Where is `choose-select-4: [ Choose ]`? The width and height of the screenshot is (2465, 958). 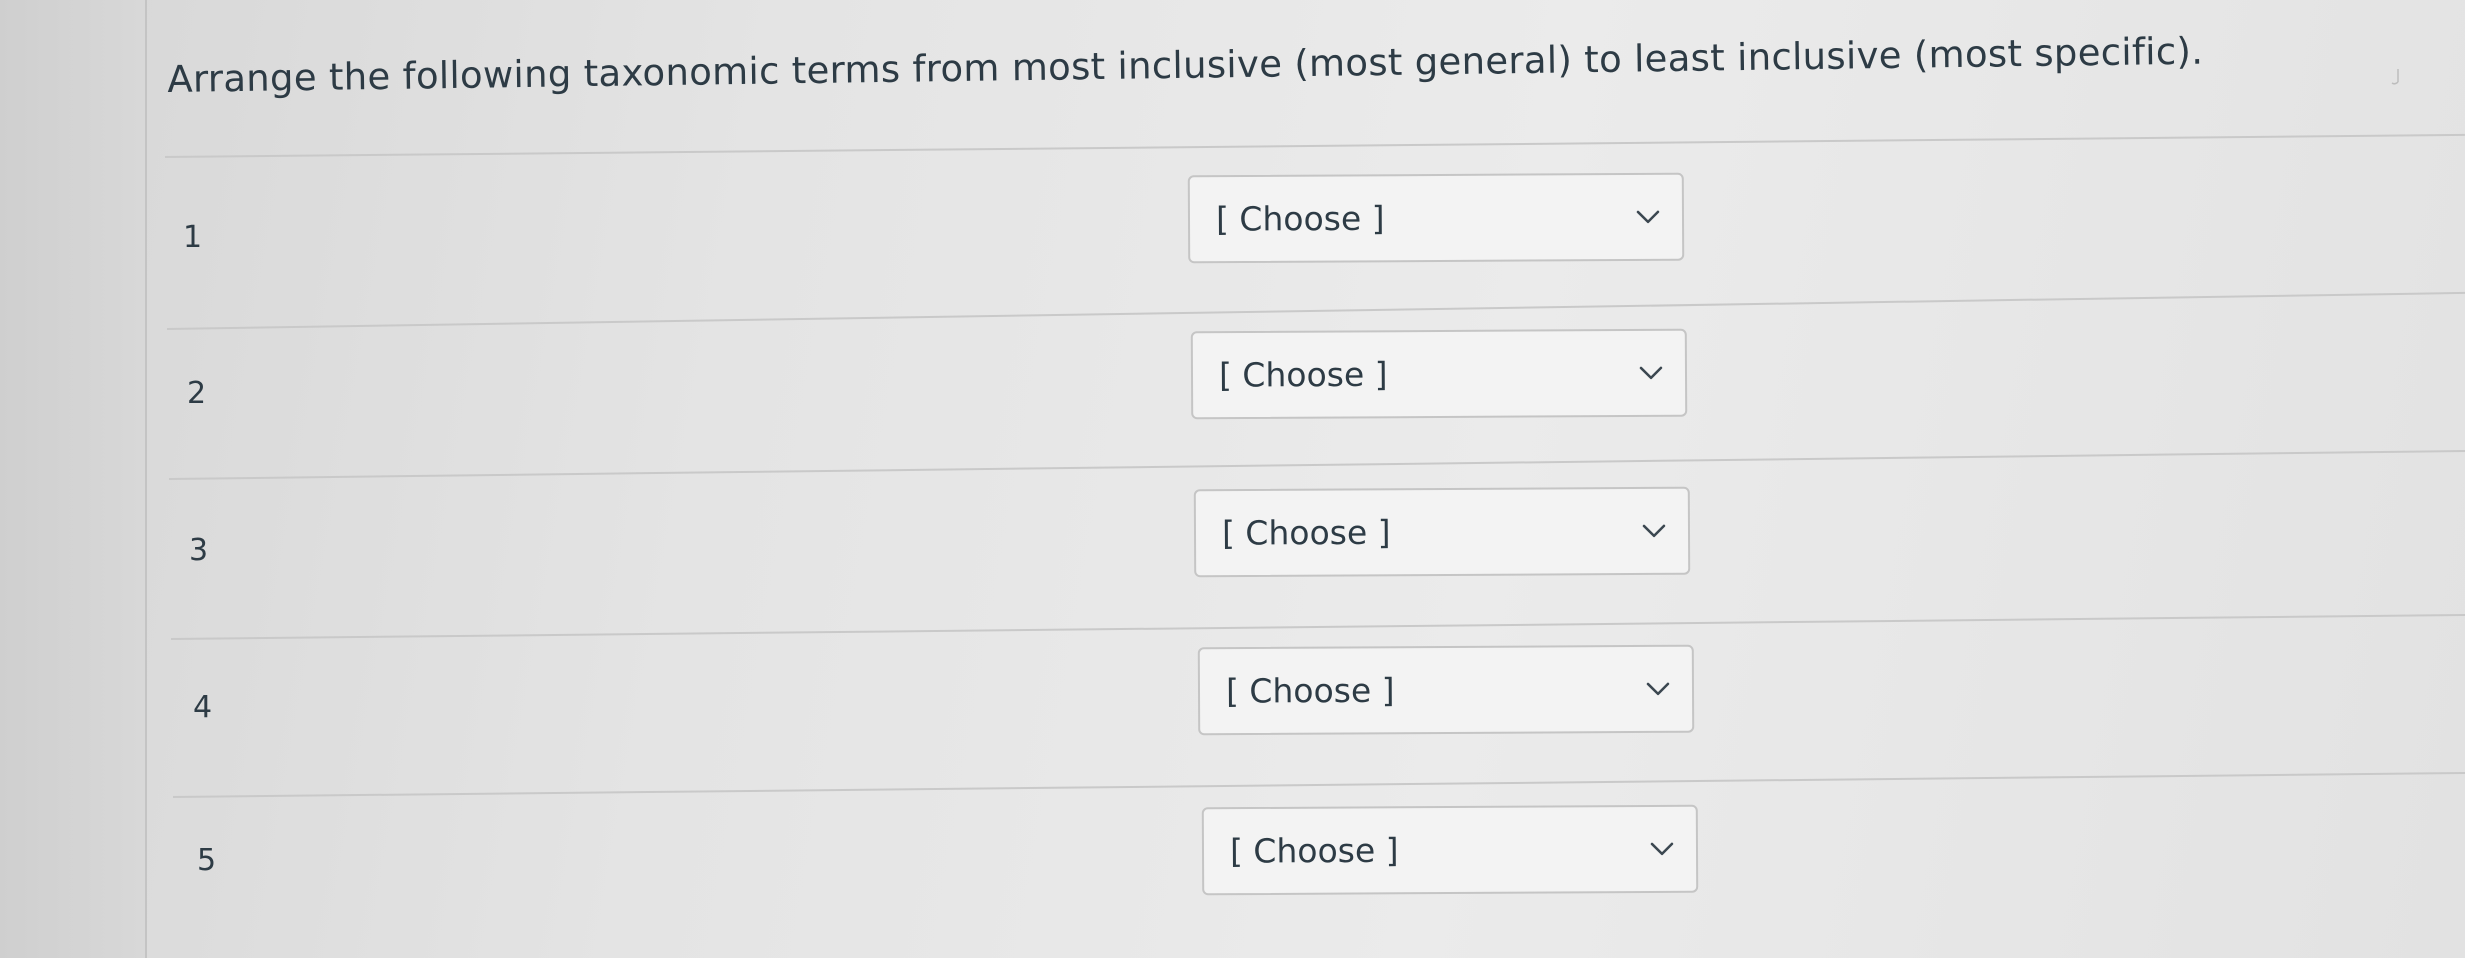 choose-select-4: [ Choose ] is located at coordinates (1446, 690).